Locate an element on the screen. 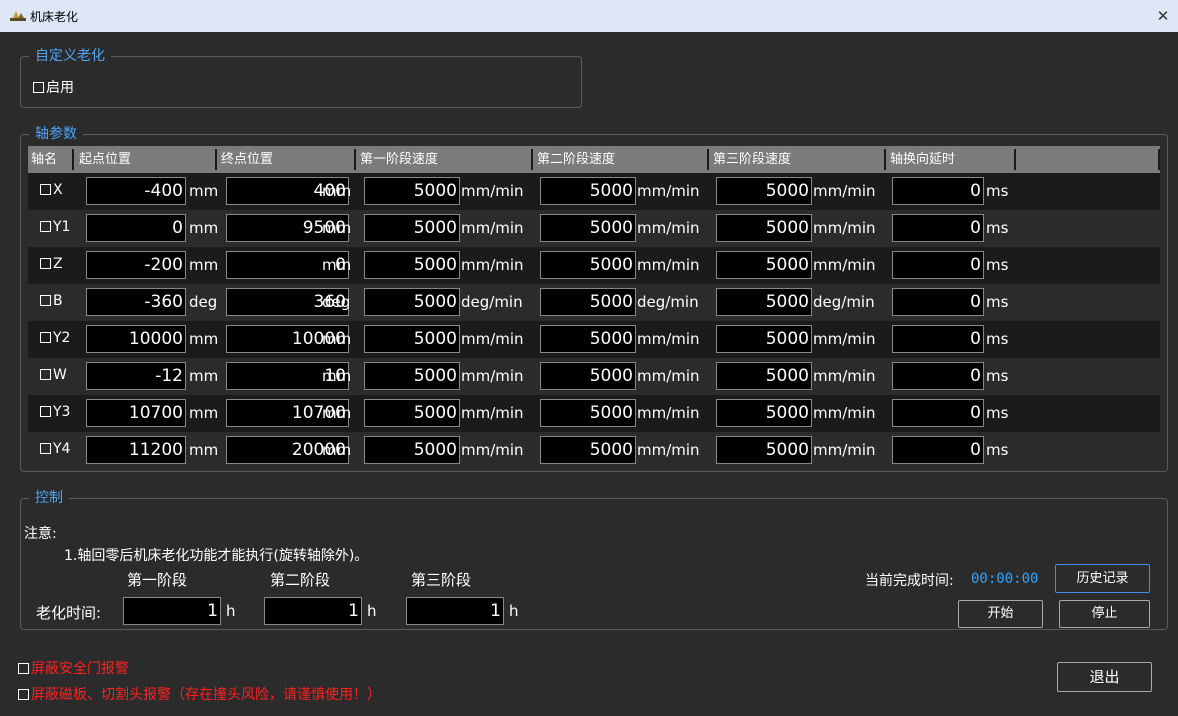  start-position-input: 10000 is located at coordinates (136, 339).